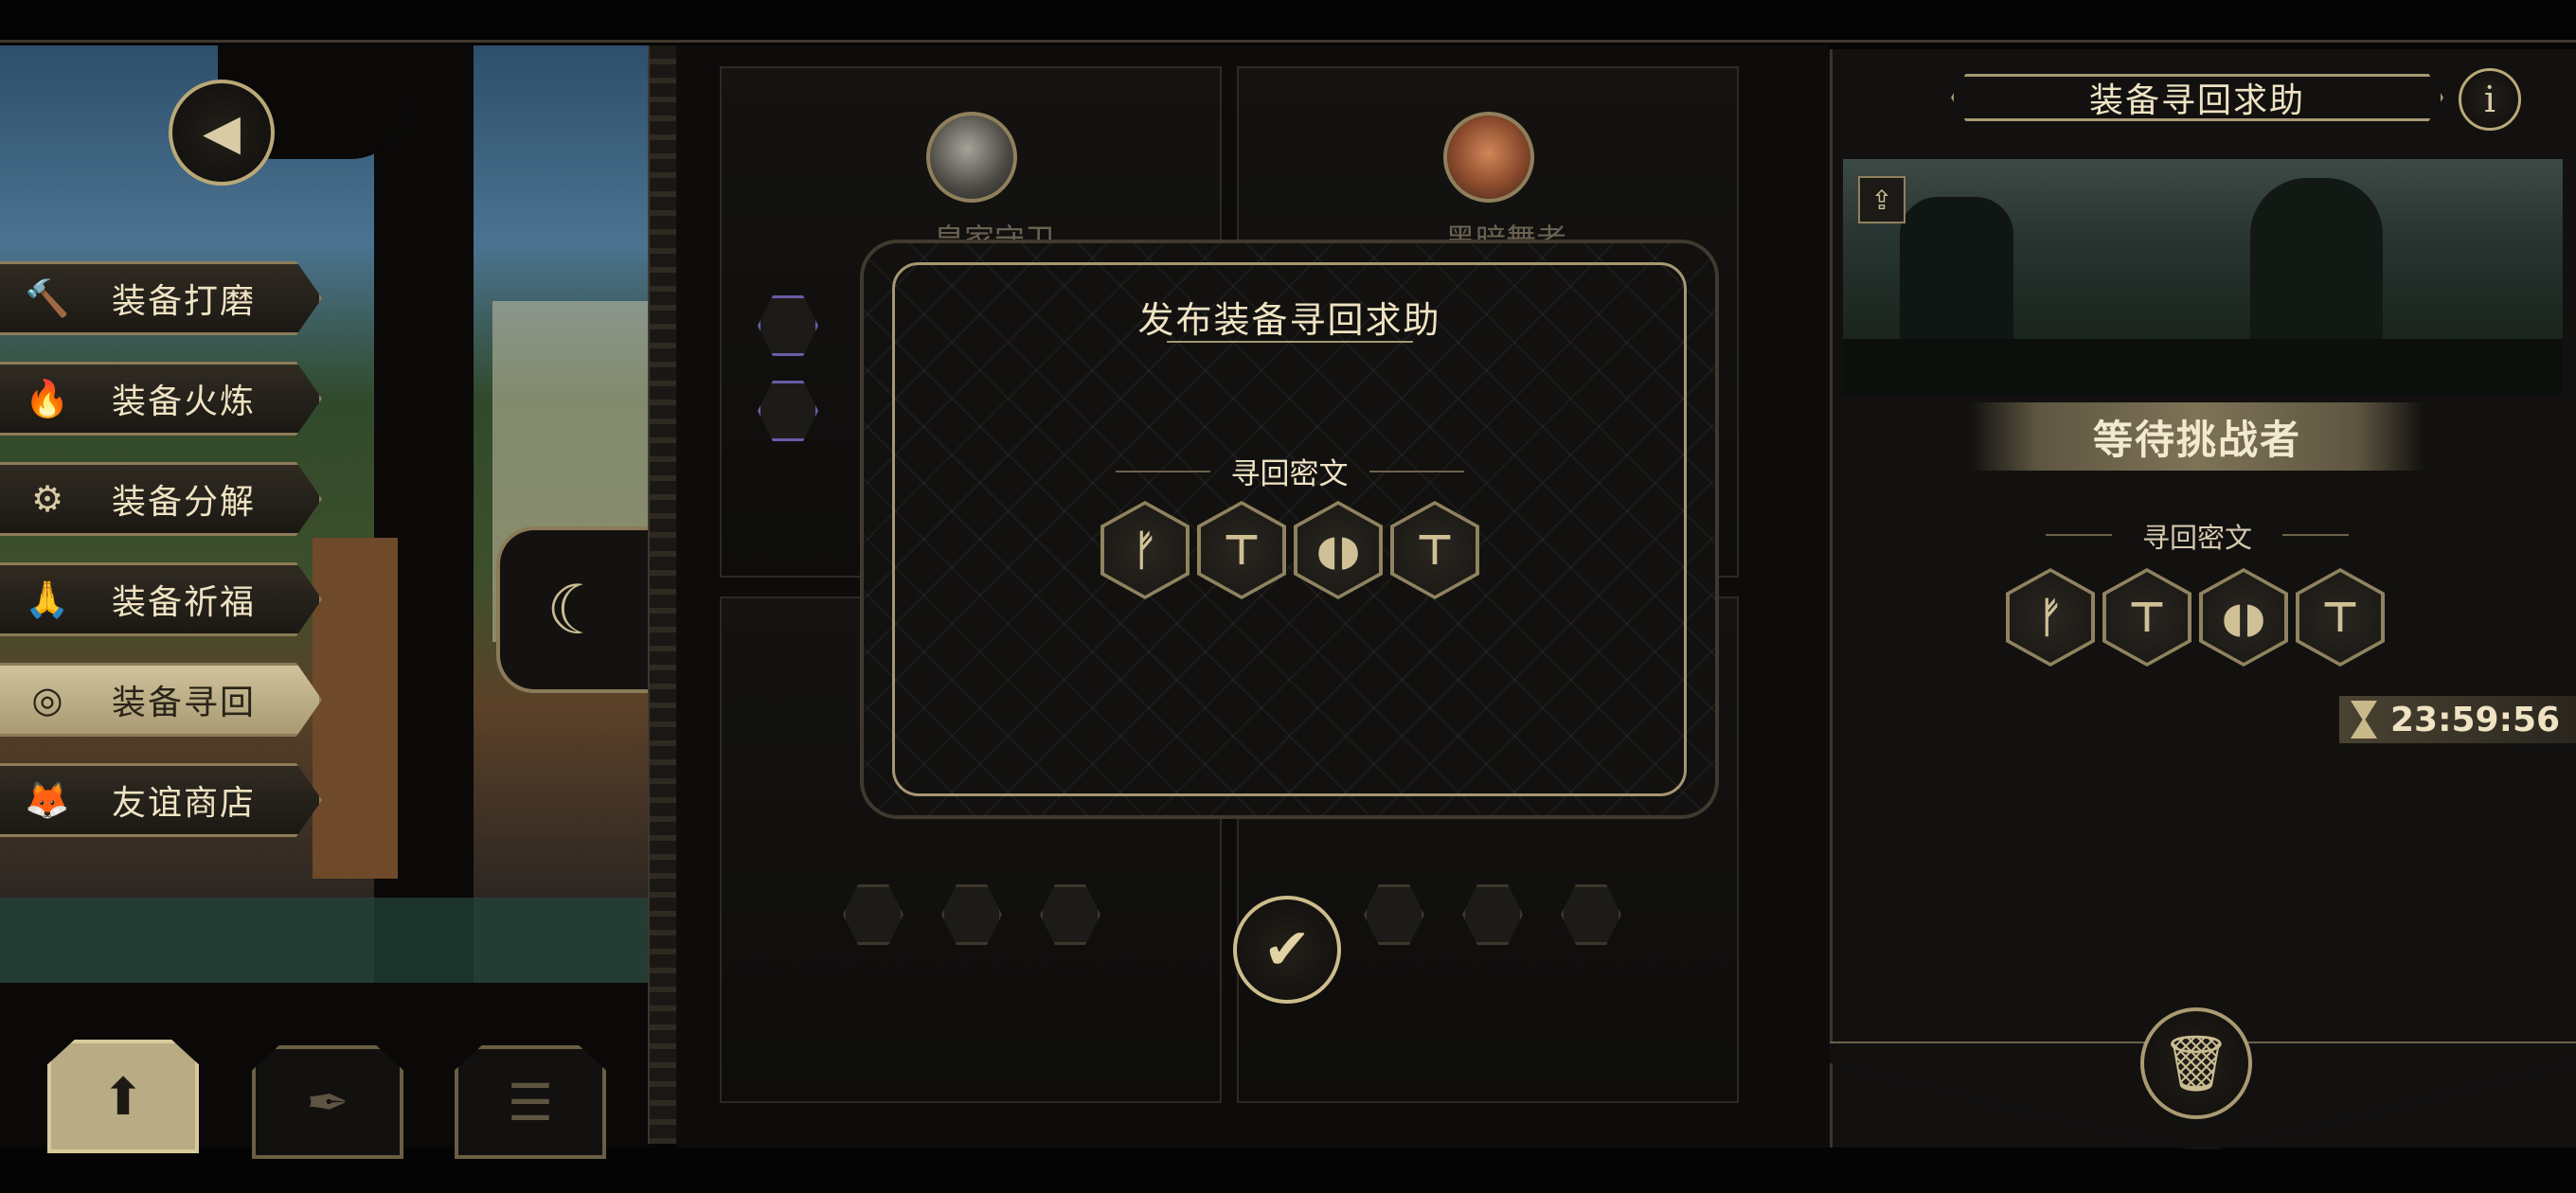 The height and width of the screenshot is (1193, 2576). I want to click on panel-title: 装备寻回求助, so click(2196, 100).